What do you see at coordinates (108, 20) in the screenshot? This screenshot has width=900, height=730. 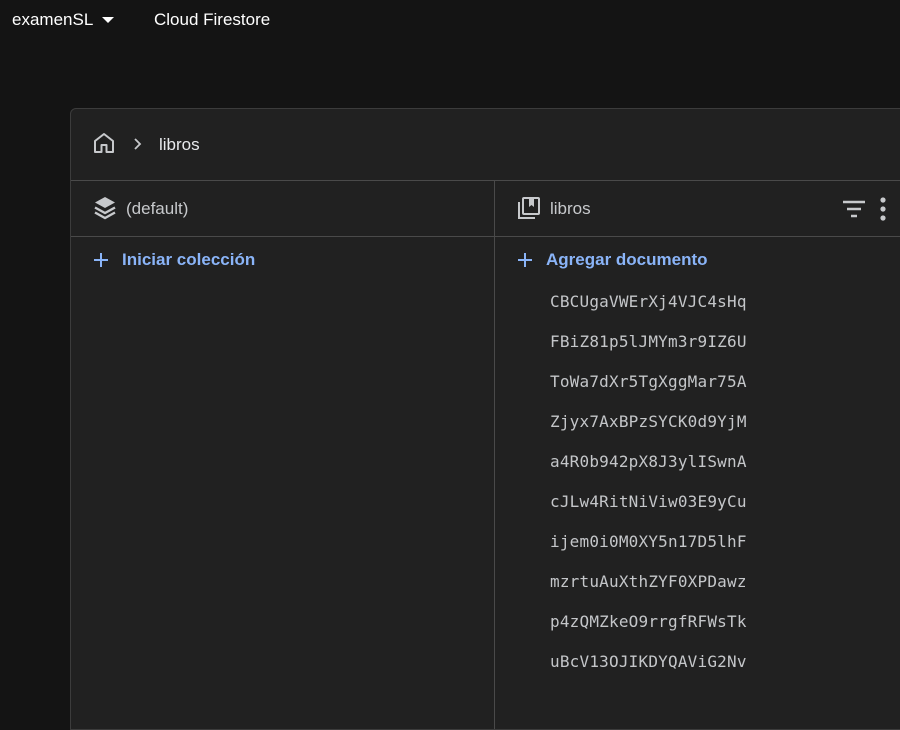 I see `caret-down-icon` at bounding box center [108, 20].